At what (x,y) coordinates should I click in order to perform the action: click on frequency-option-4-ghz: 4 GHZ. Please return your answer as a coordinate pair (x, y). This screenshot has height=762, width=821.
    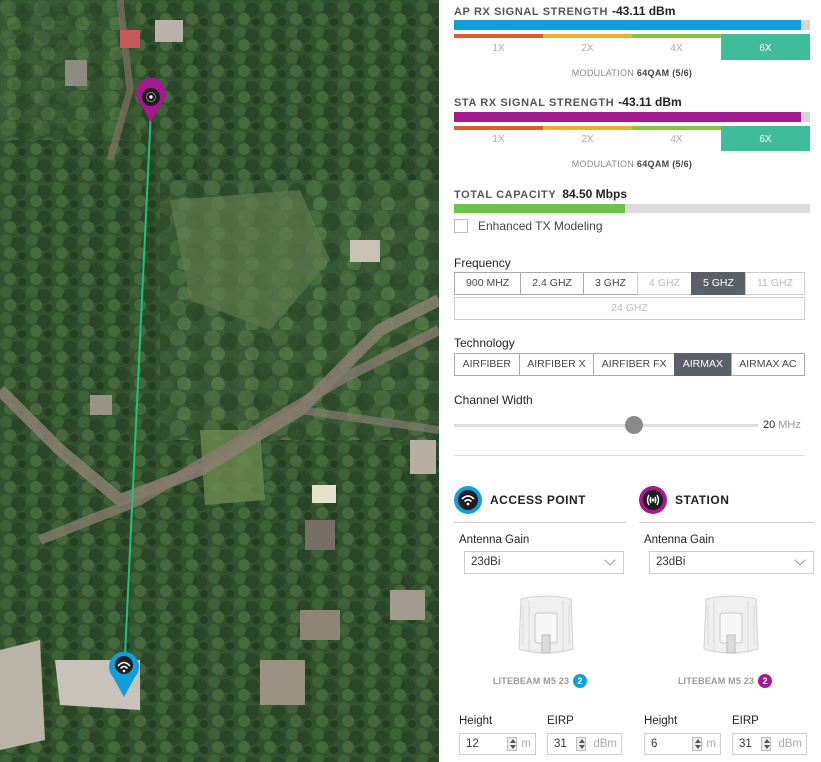
    Looking at the image, I should click on (664, 283).